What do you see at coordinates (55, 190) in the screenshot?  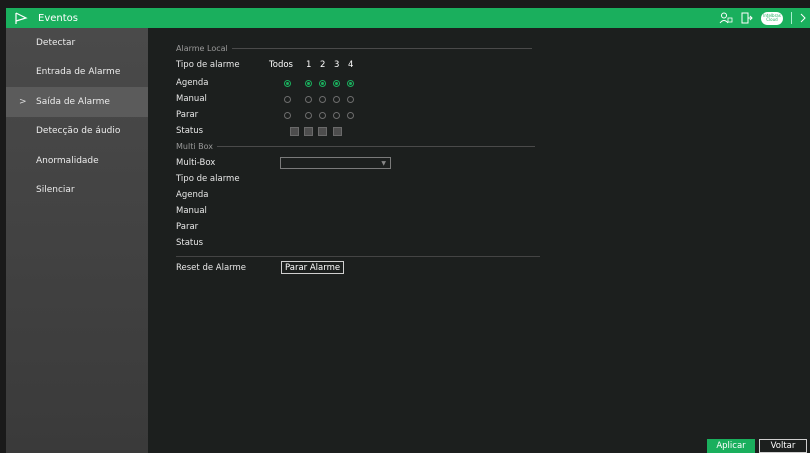 I see `sidebar-item-label: Silenciar` at bounding box center [55, 190].